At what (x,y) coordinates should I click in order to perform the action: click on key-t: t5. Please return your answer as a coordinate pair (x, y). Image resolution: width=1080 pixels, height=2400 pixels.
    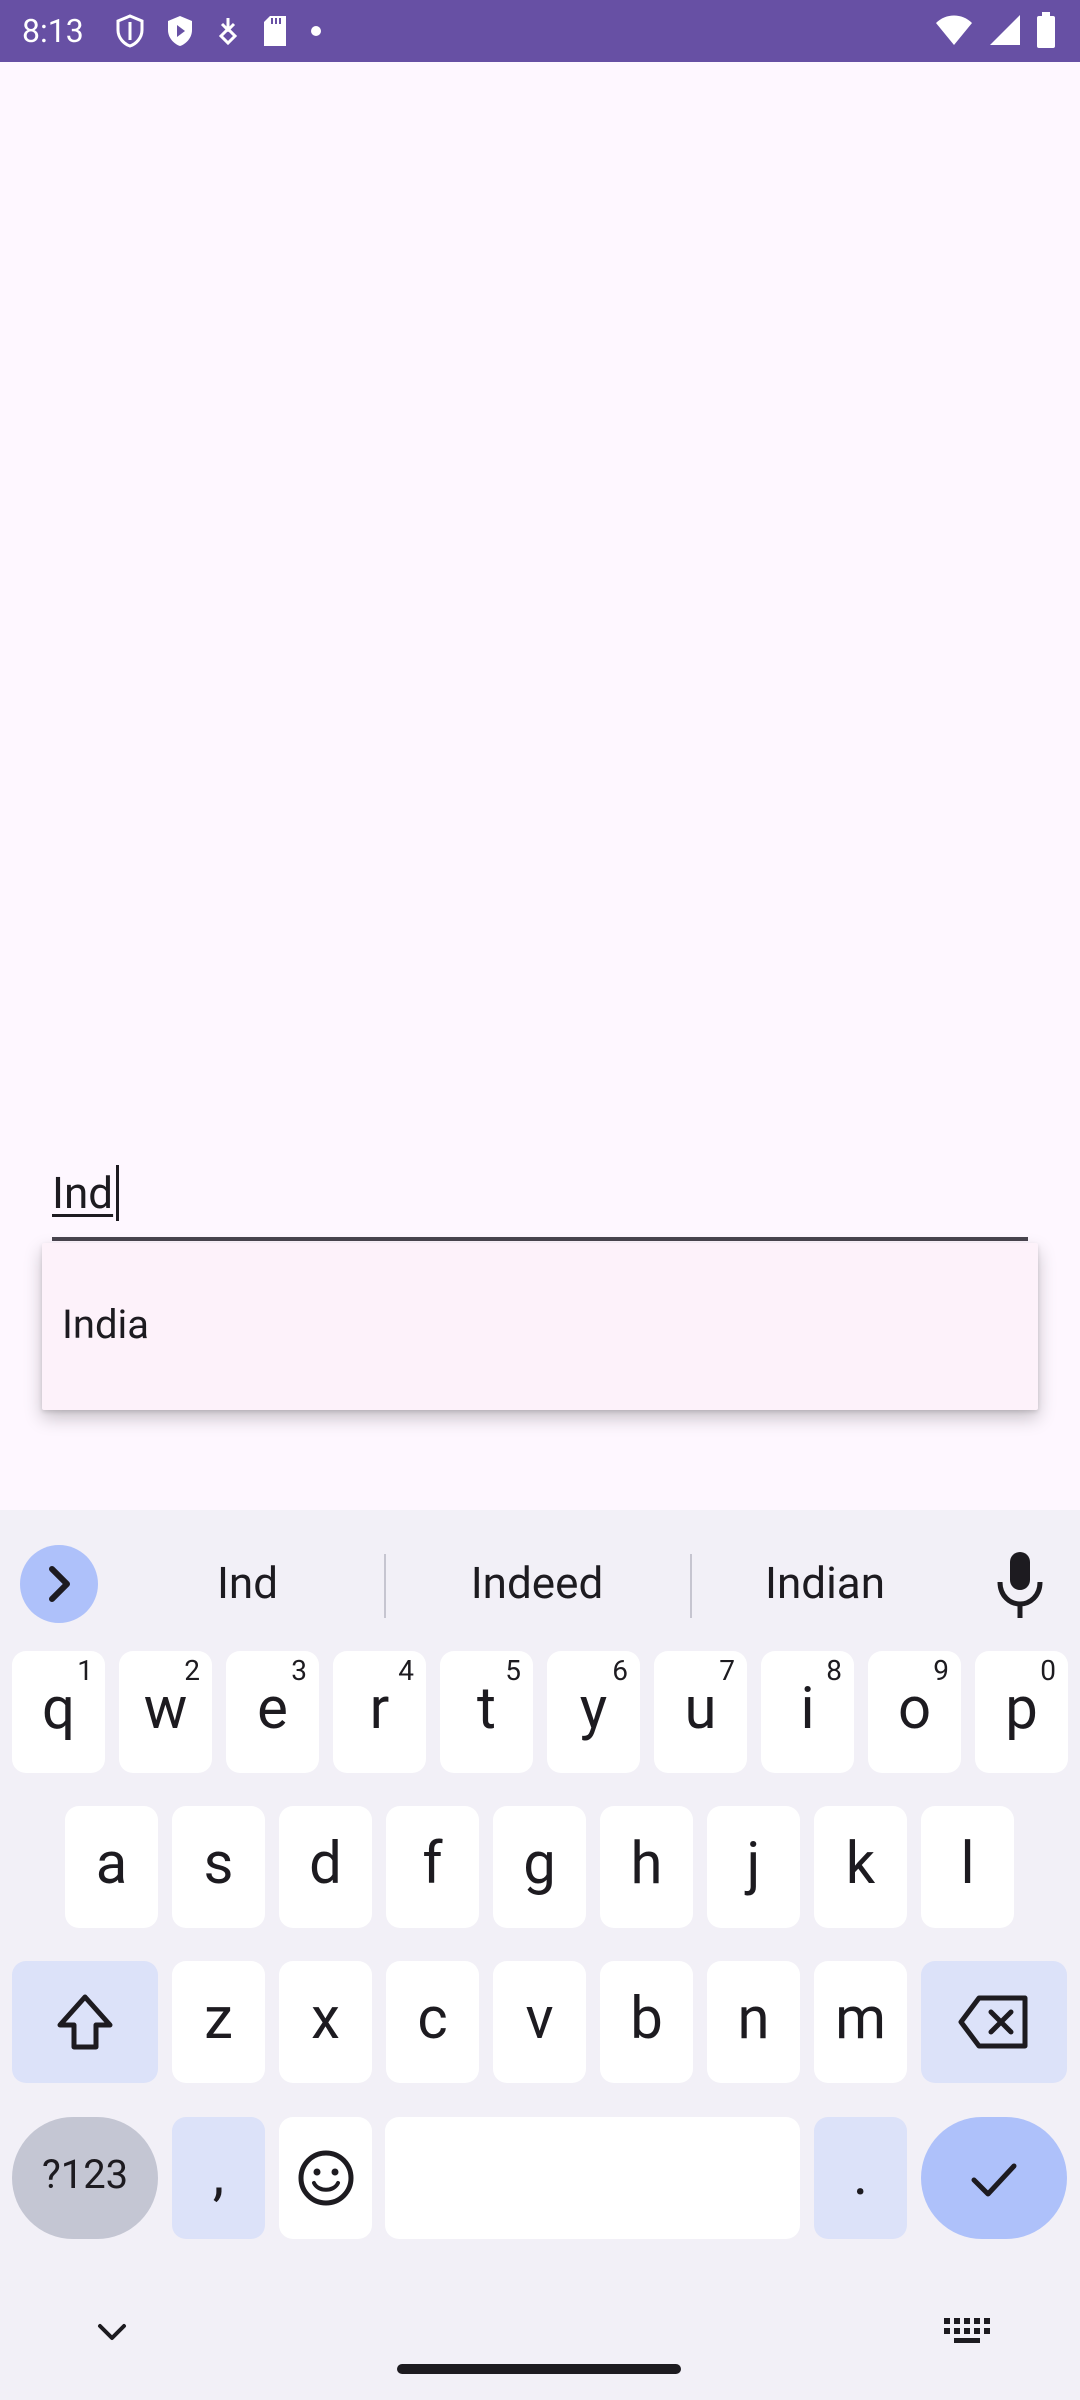
    Looking at the image, I should click on (486, 1712).